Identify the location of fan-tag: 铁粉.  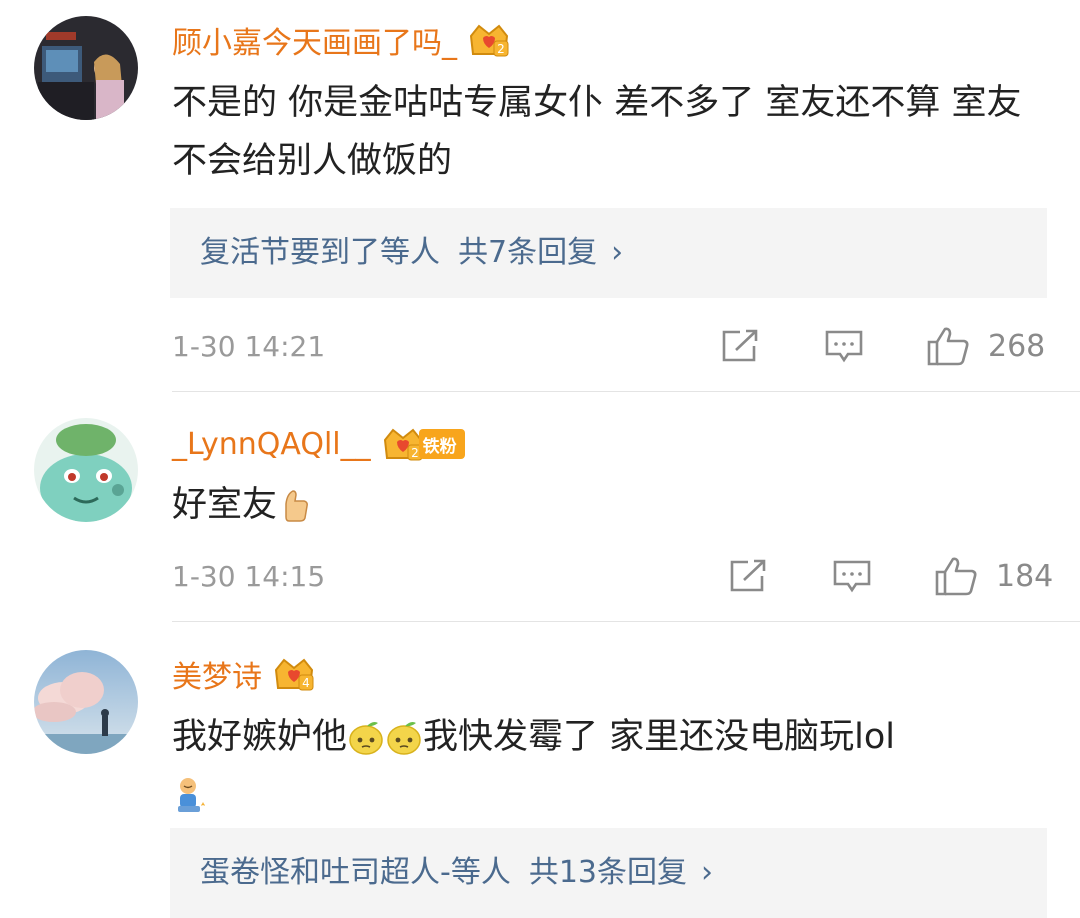
(441, 444).